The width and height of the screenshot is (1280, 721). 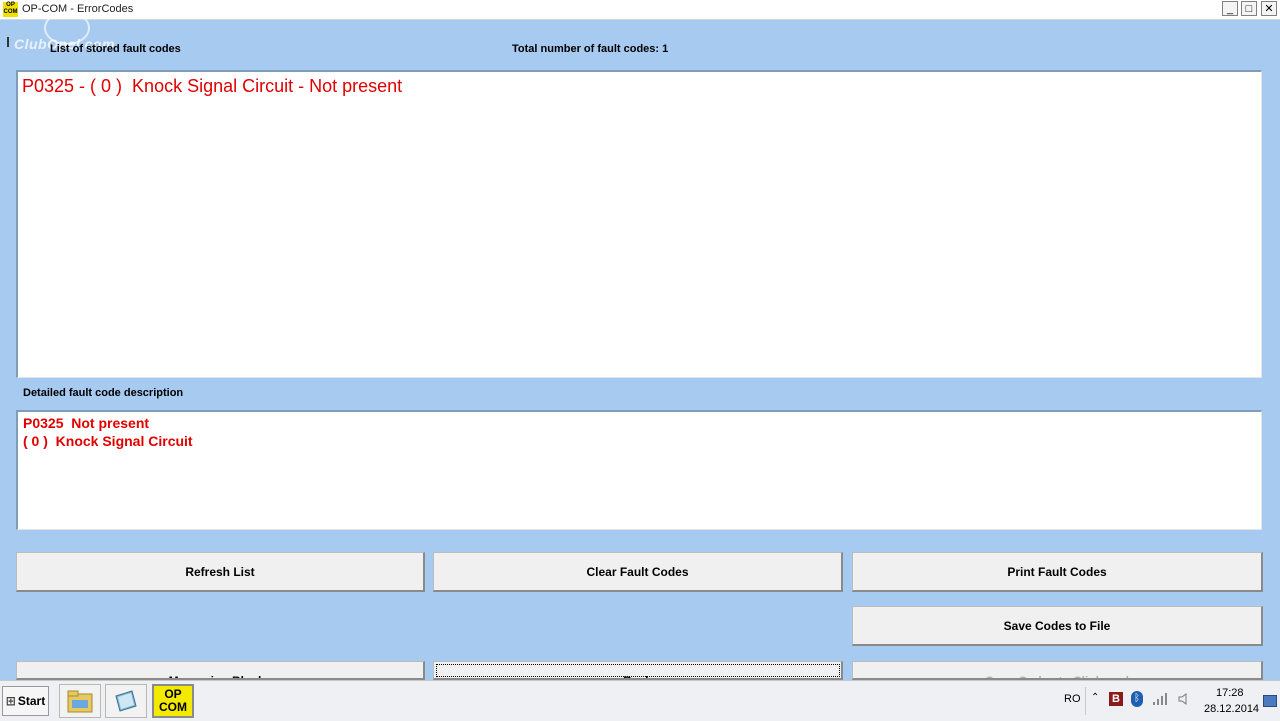 I want to click on show-hidden-icons-icon: ⌃, so click(x=1095, y=697).